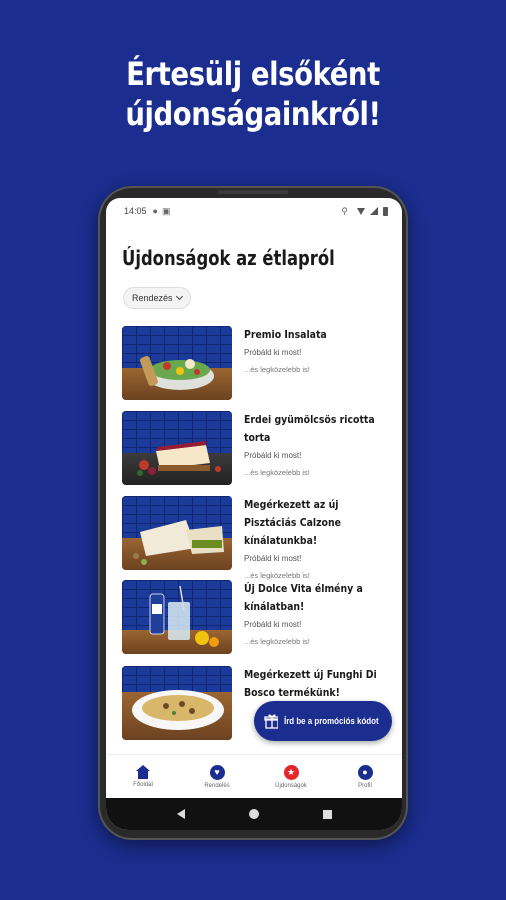 This screenshot has width=506, height=900. I want to click on message-icon: ●, so click(155, 211).